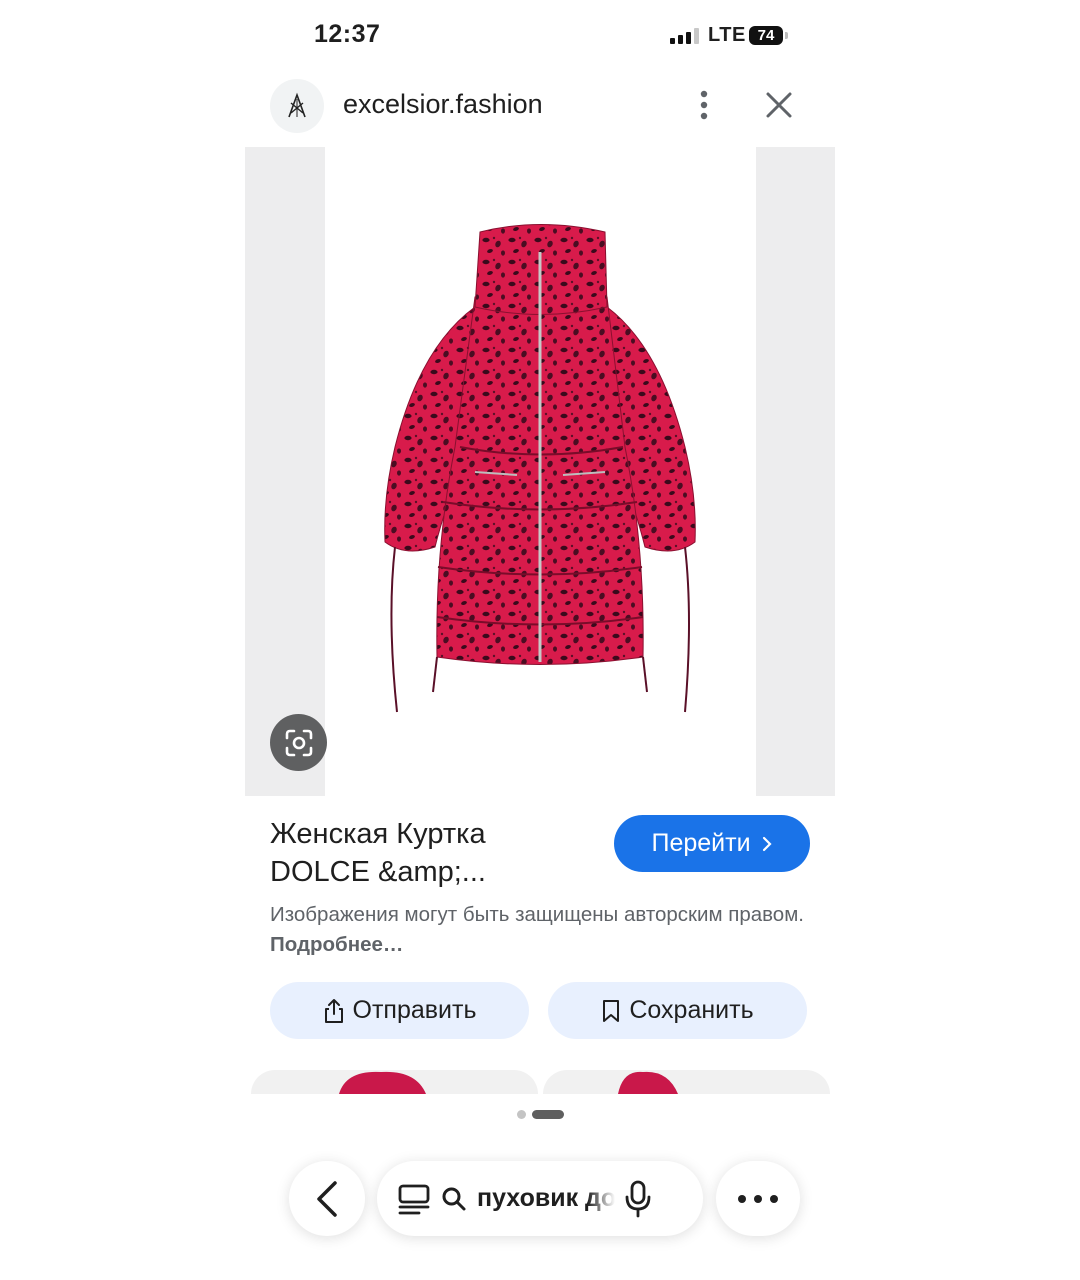 Image resolution: width=1080 pixels, height=1280 pixels. Describe the element at coordinates (766, 35) in the screenshot. I see `battery-indicator: 74` at that location.